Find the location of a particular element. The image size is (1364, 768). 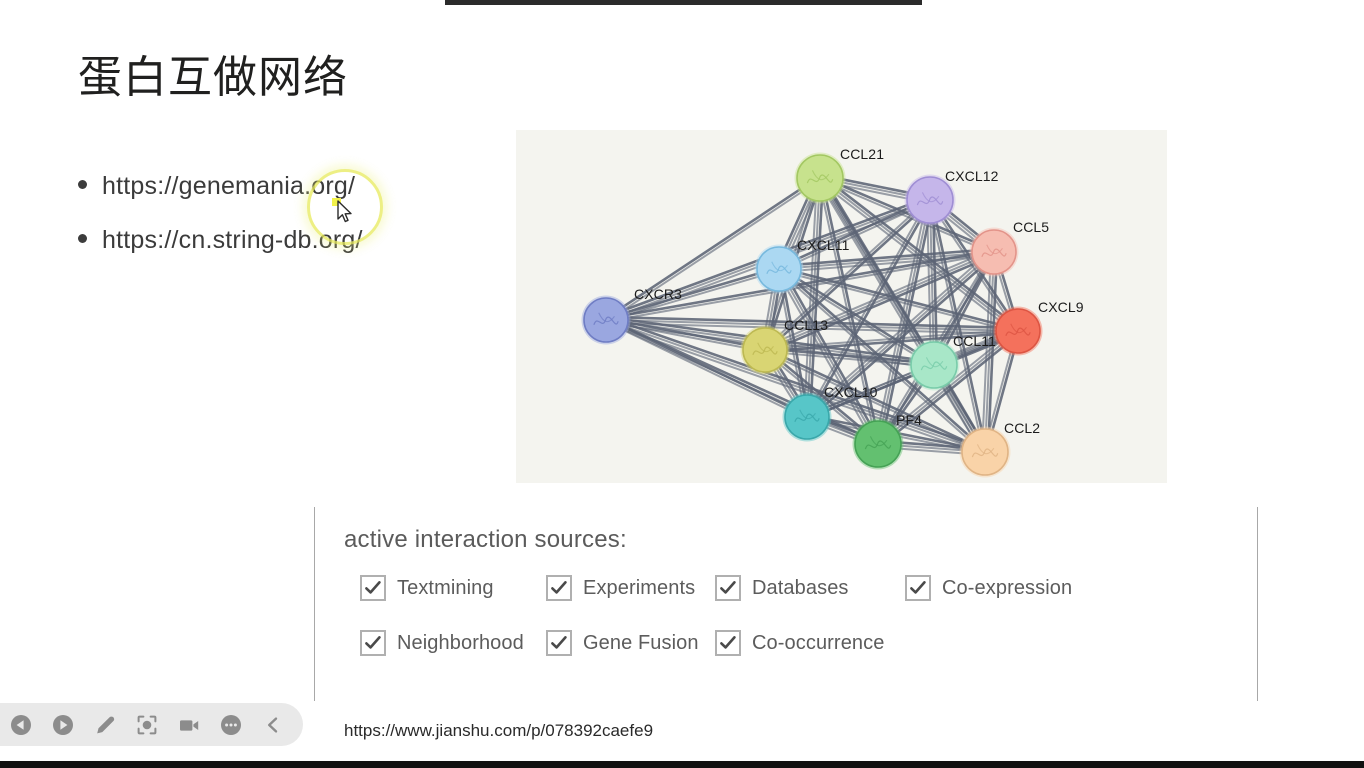

previous-icon is located at coordinates (21, 724).